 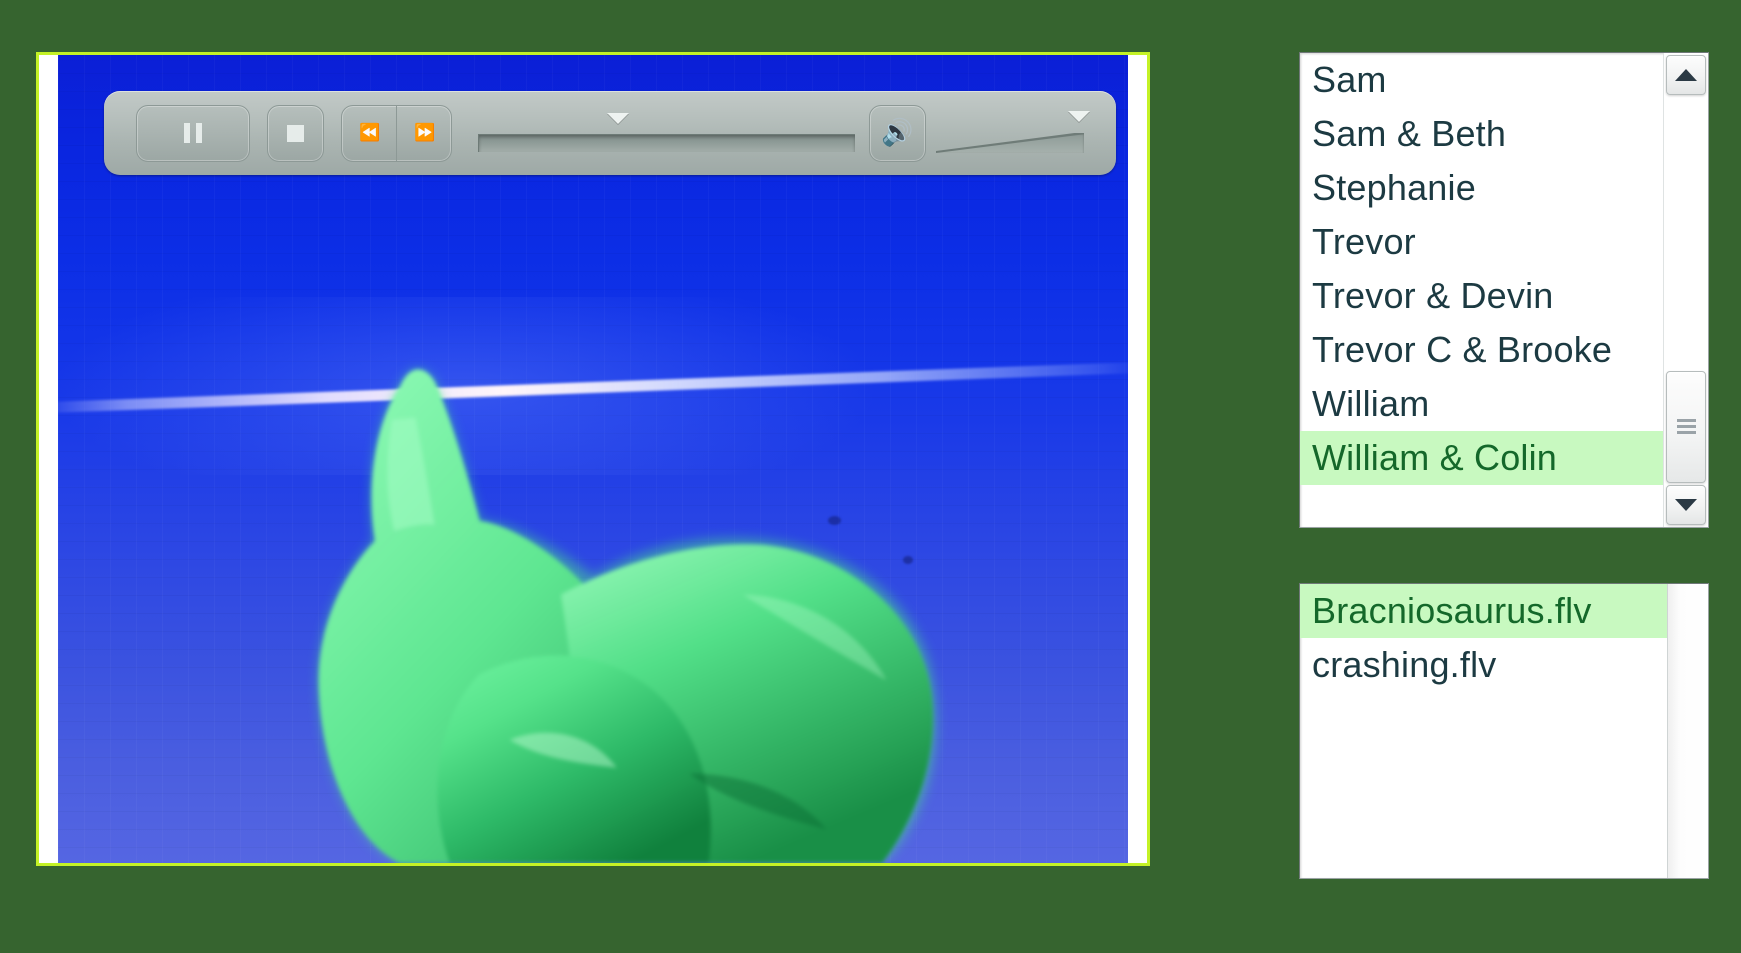 What do you see at coordinates (1481, 458) in the screenshot?
I see `list-item-selected: William & Colin` at bounding box center [1481, 458].